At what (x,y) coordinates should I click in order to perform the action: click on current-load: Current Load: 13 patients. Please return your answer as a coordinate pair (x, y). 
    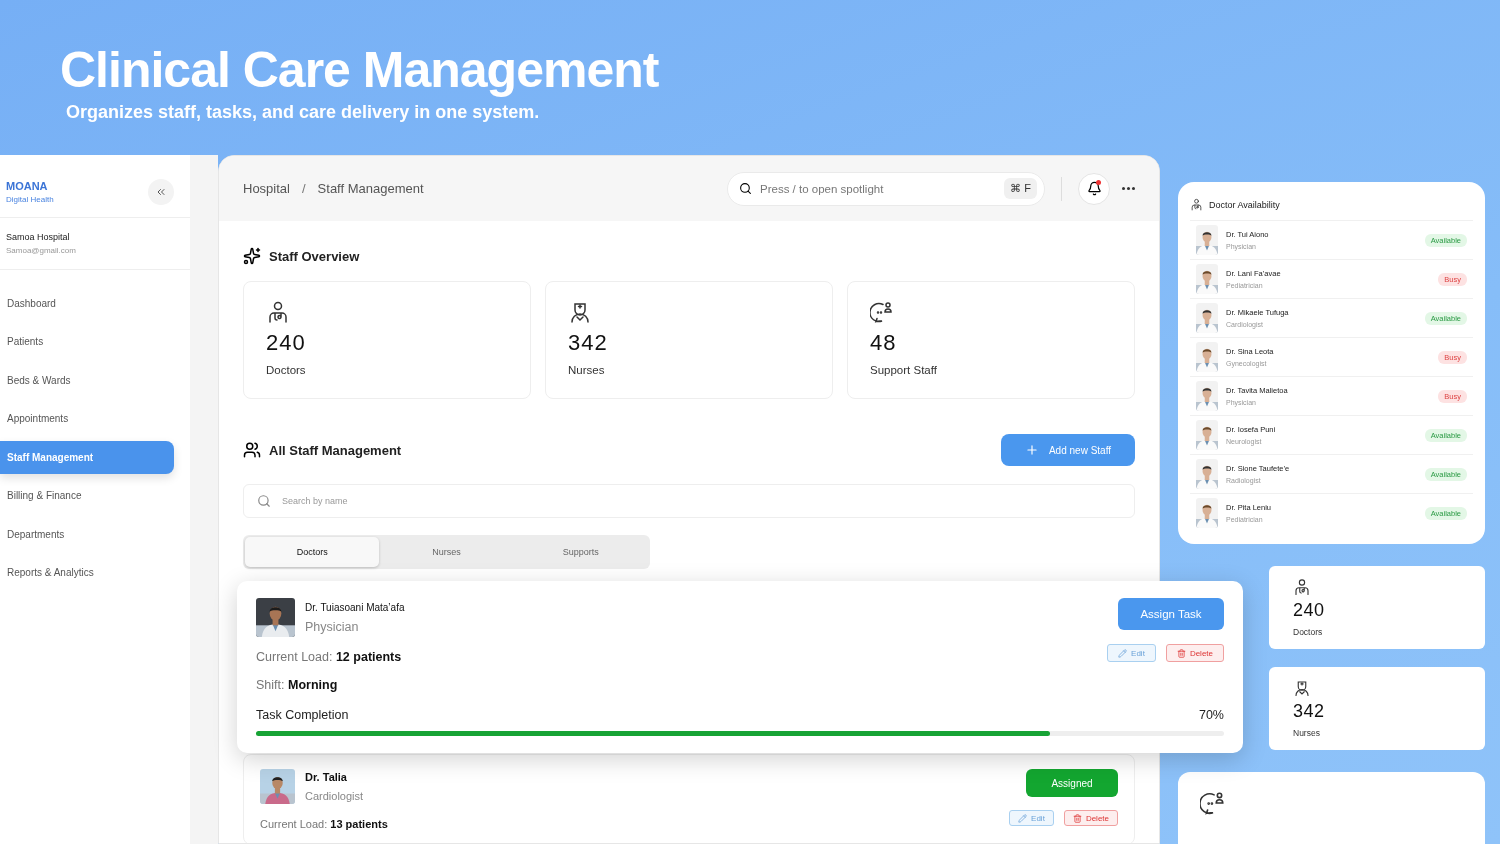
    Looking at the image, I should click on (324, 824).